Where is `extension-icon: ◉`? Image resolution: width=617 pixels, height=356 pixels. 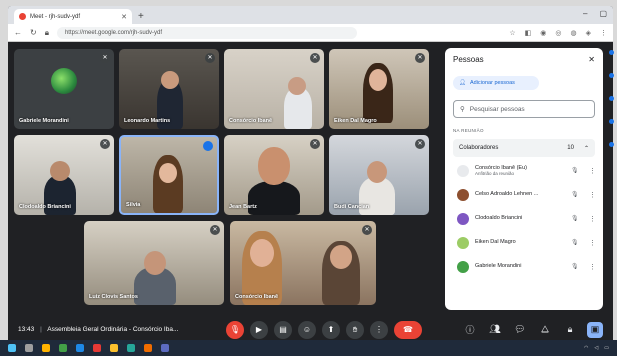
extension-icon: ◉ is located at coordinates (543, 33).